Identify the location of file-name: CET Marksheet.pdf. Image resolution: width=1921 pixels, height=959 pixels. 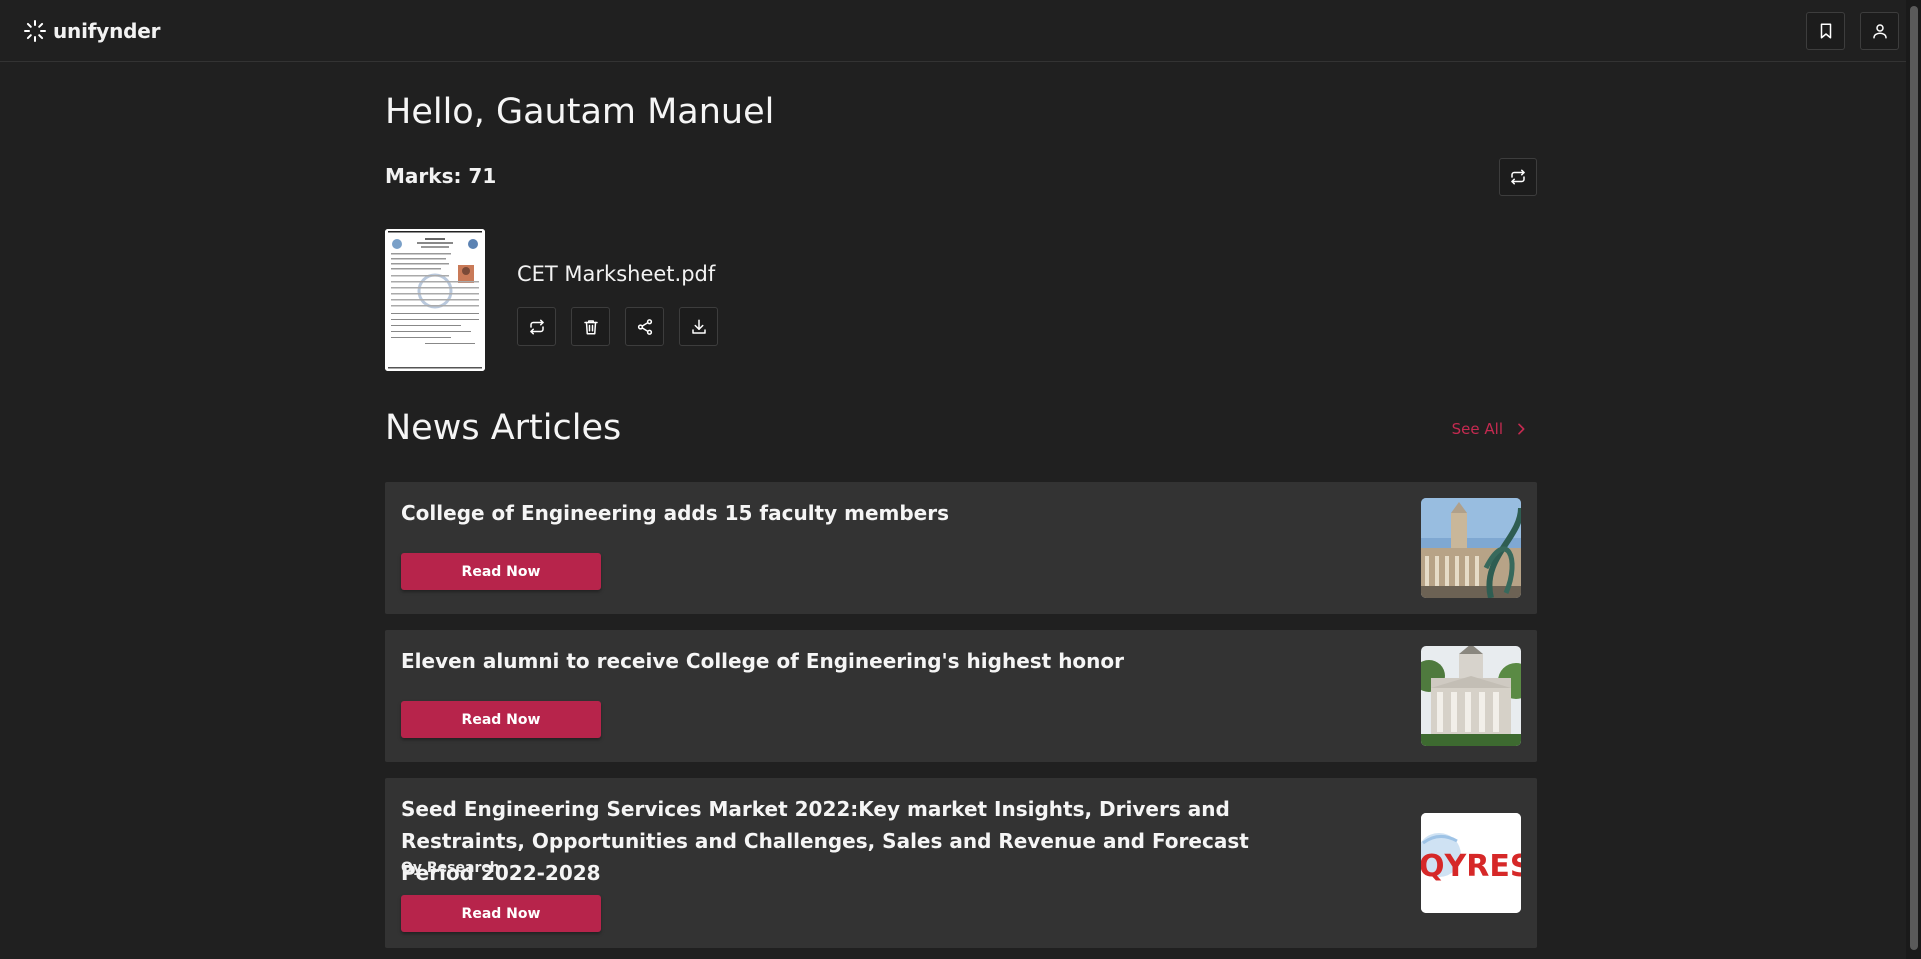
(616, 274).